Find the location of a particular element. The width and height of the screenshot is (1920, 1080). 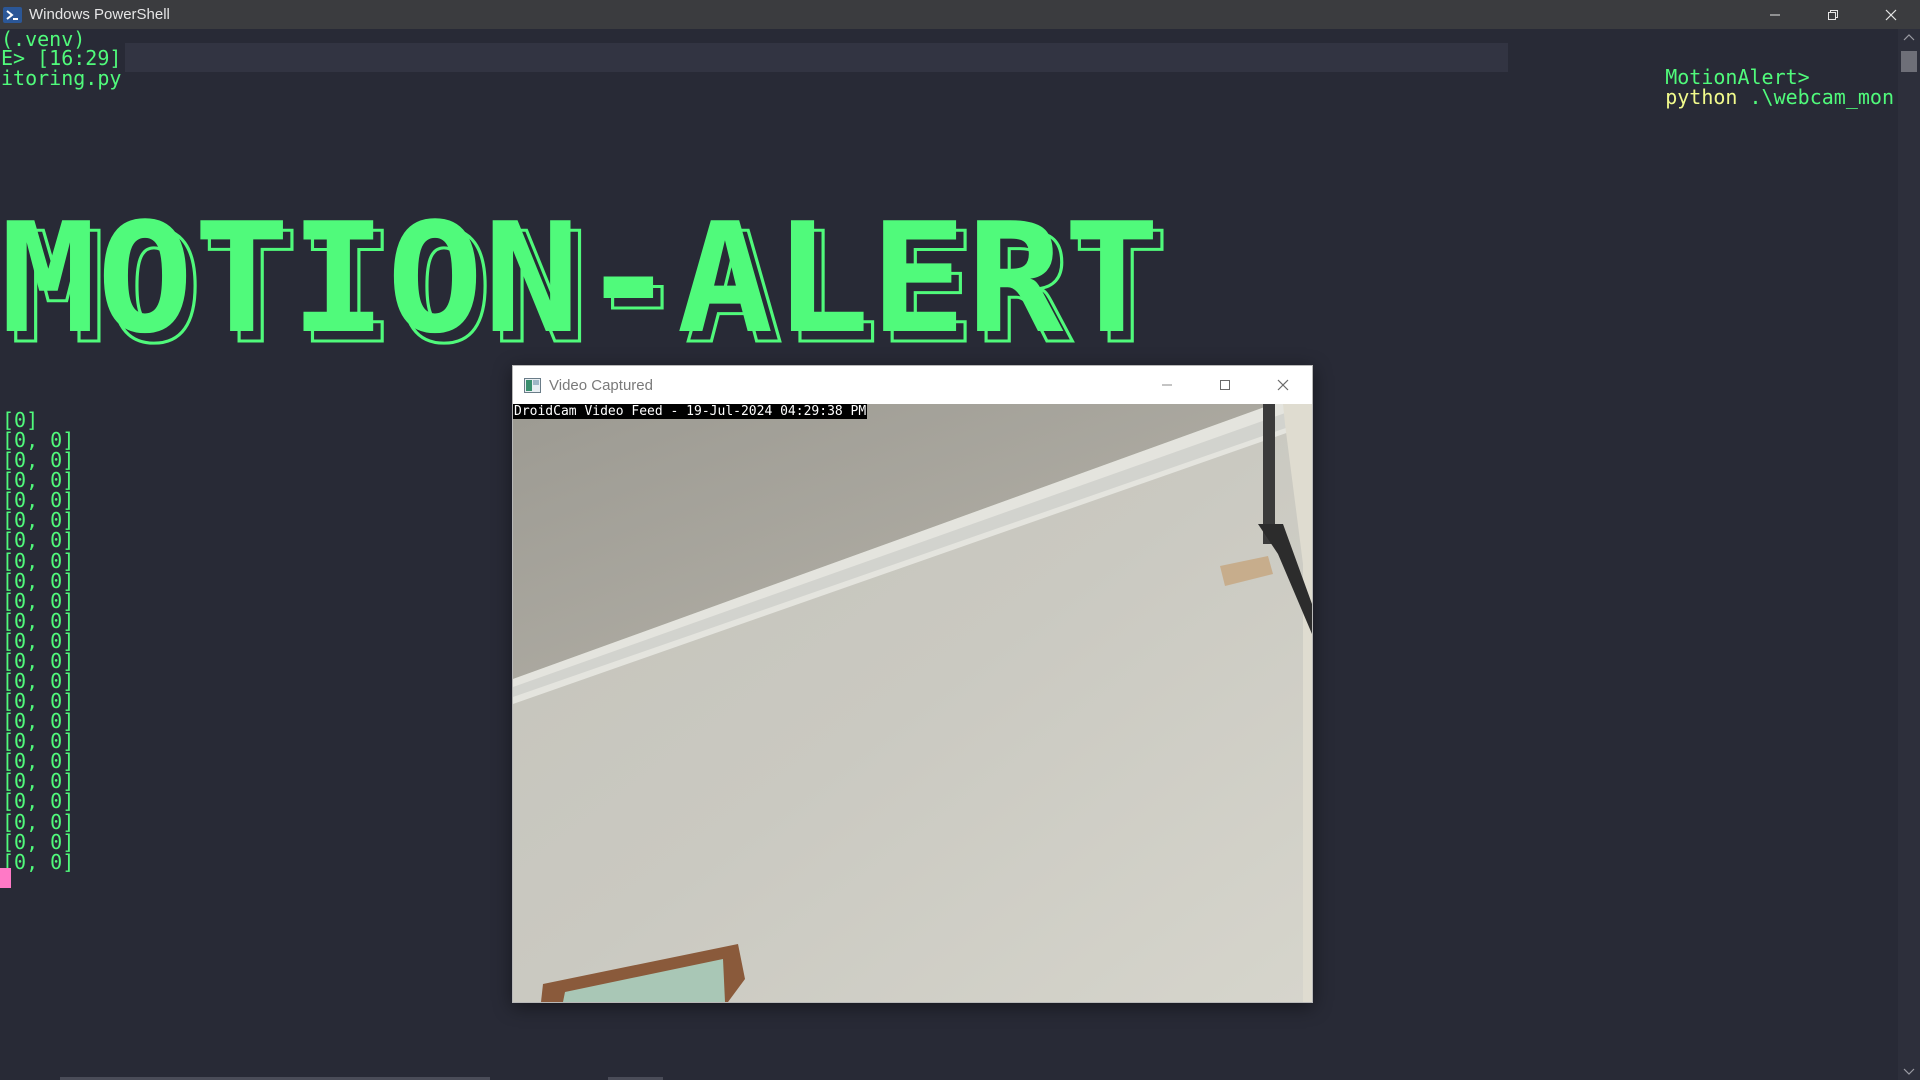

minimize-button is located at coordinates (1775, 14).